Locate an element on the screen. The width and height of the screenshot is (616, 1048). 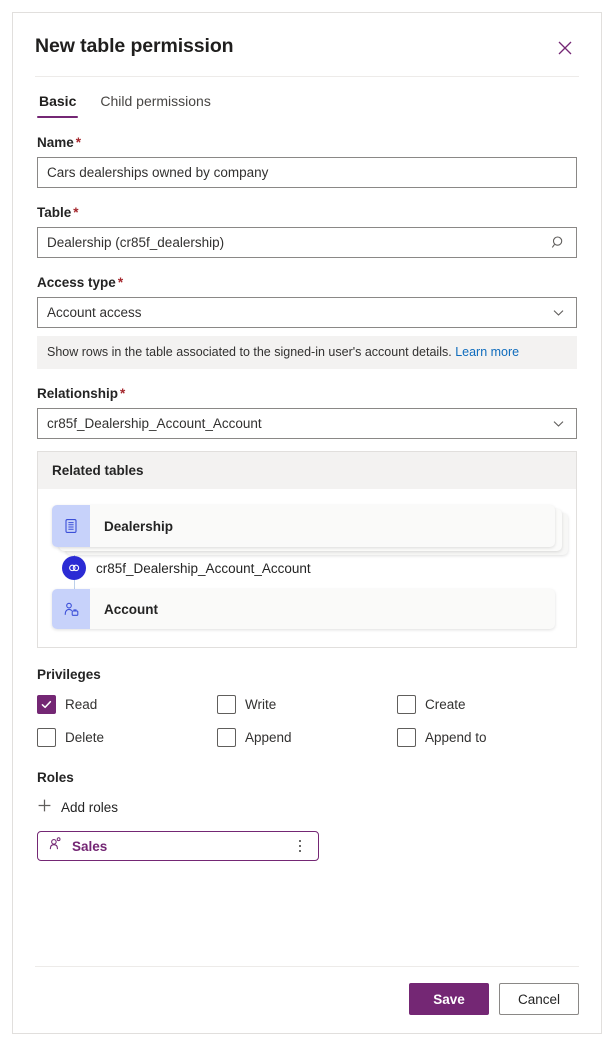
related-target-node: Account is located at coordinates (307, 609).